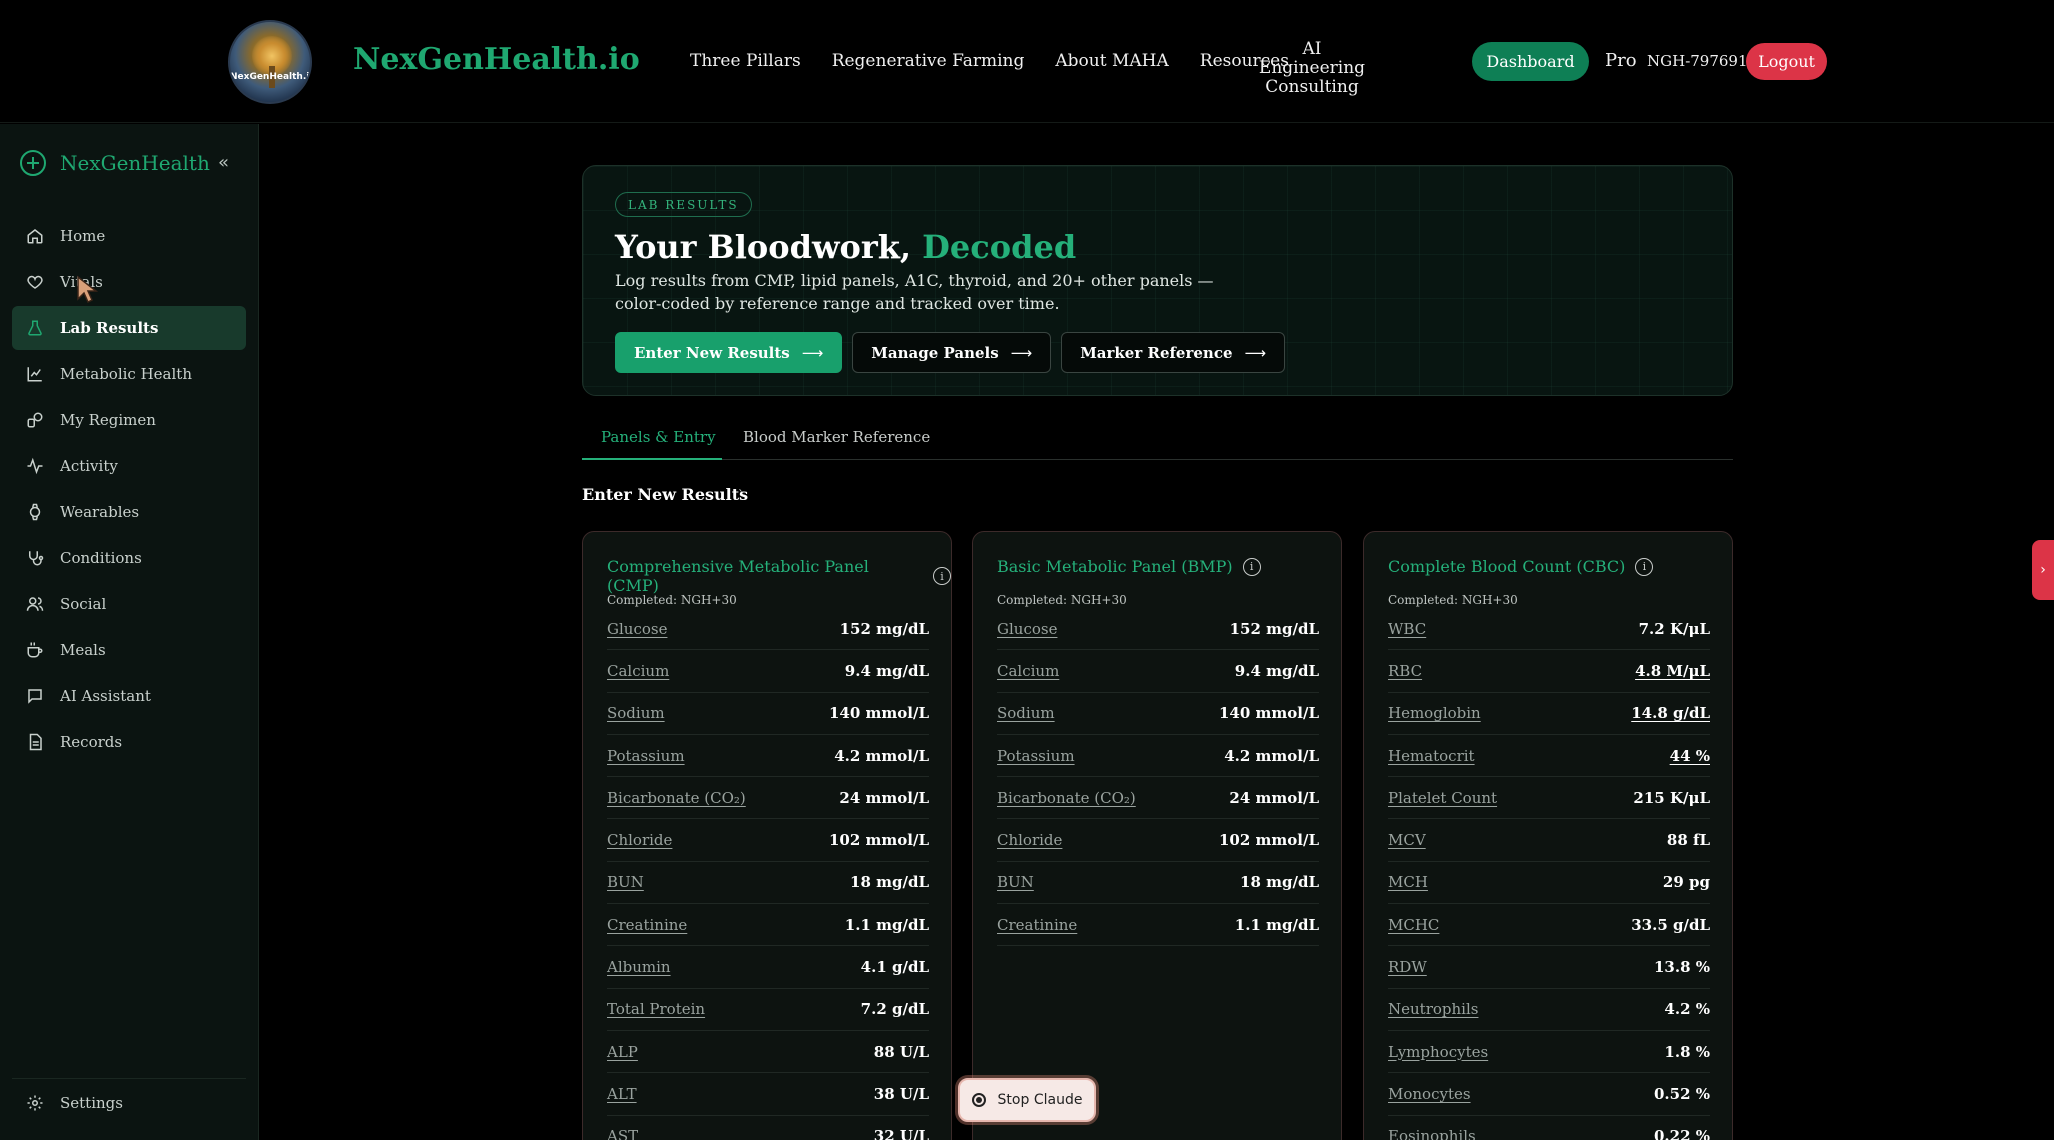 This screenshot has width=2054, height=1140. Describe the element at coordinates (1549, 925) in the screenshot. I see `table-row: MCHC 33.5 g/dL` at that location.